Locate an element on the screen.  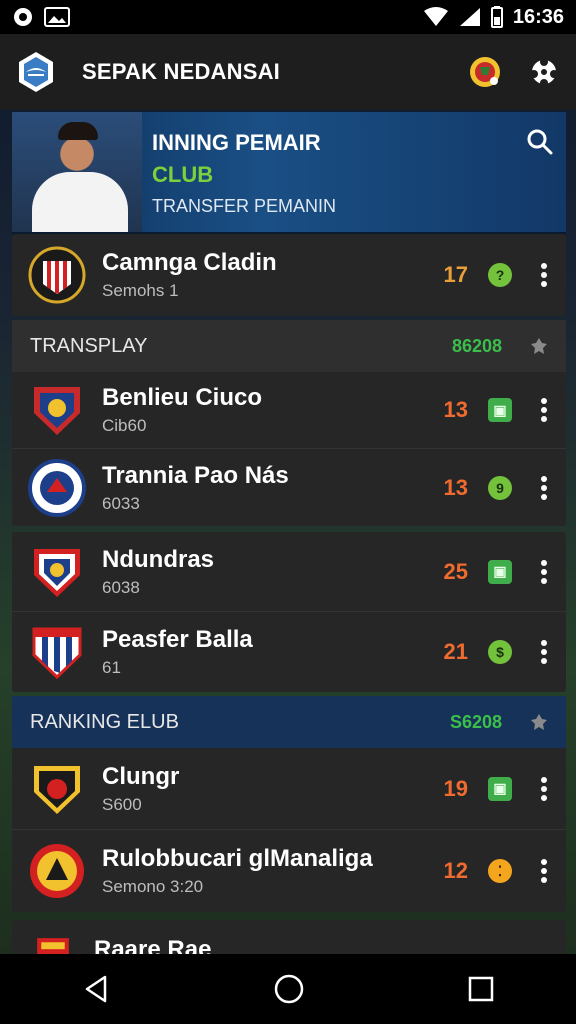
clock: 16:36 is located at coordinates (538, 16).